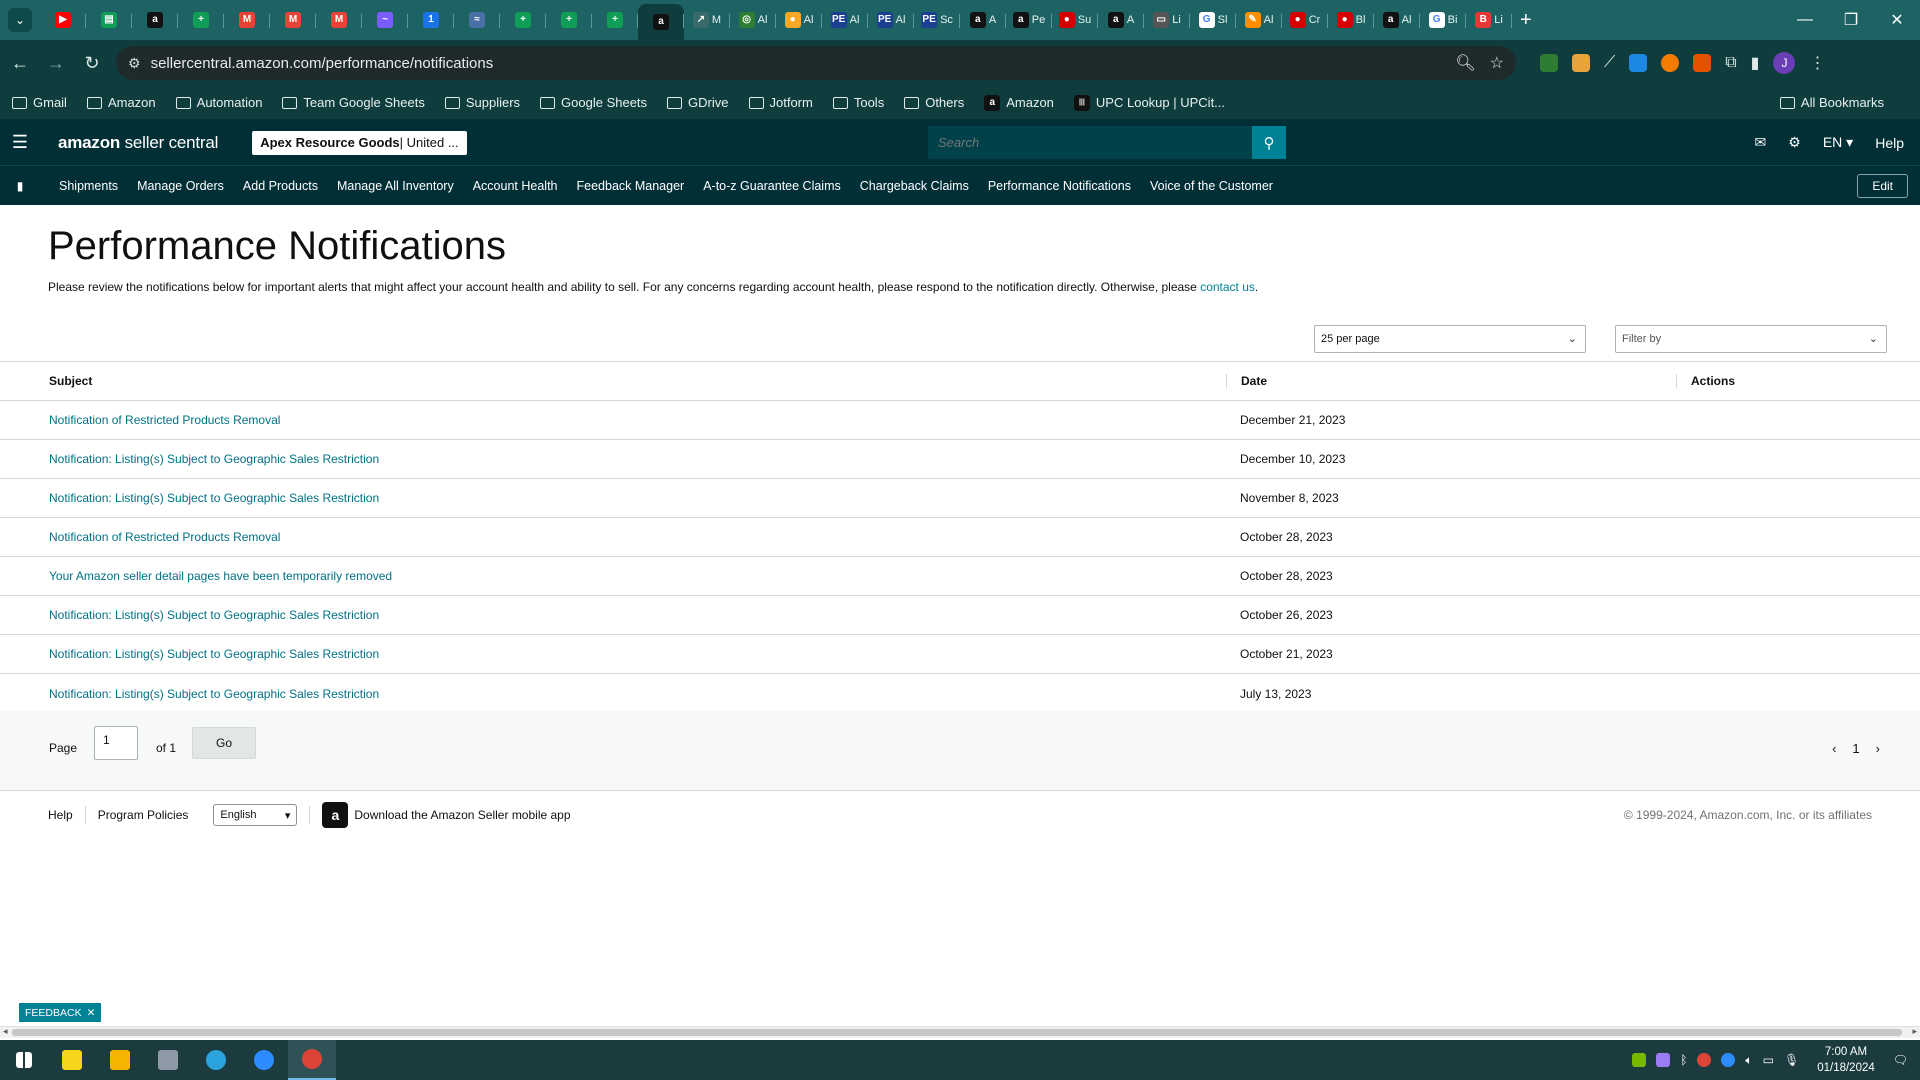  Describe the element at coordinates (593, 102) in the screenshot. I see `bookmark-item: Google Sheets` at that location.